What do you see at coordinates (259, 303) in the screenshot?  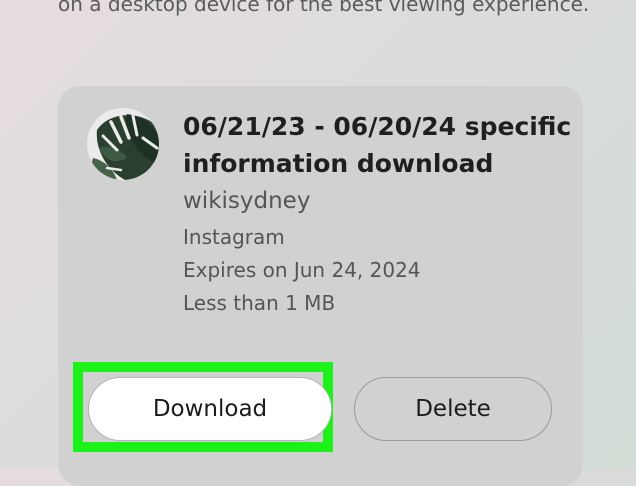 I see `file-size: Less than 1 MB` at bounding box center [259, 303].